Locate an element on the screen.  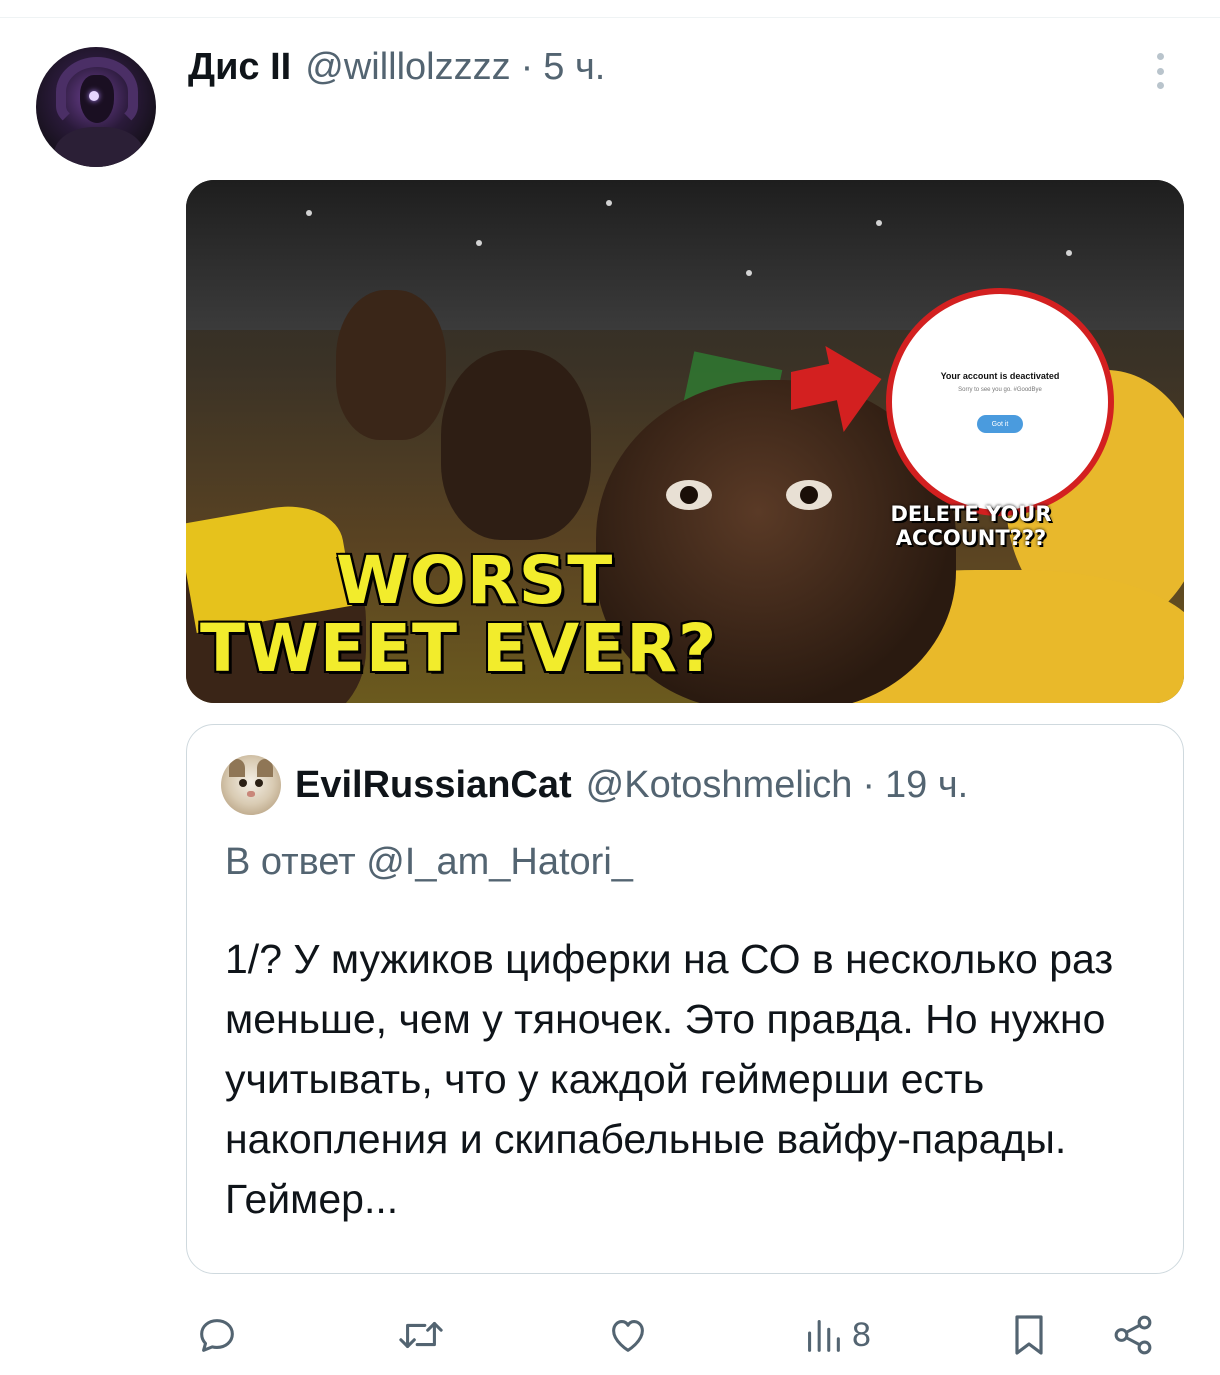
caption-tweet-ever: TWEET EVER? is located at coordinates (459, 648).